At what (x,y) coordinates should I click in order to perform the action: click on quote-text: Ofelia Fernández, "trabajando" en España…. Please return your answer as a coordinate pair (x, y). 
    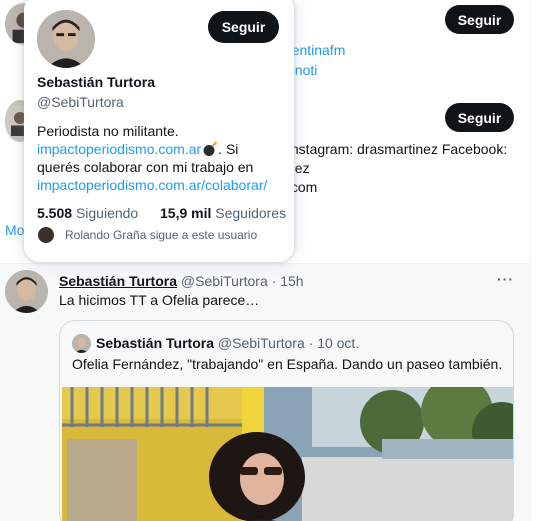
    Looking at the image, I should click on (287, 364).